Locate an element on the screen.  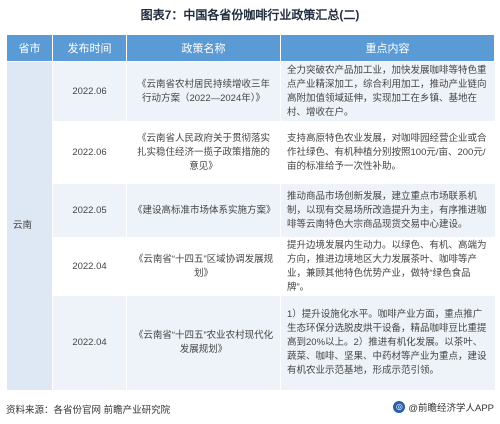
policy-name-cell: 《云南省“十四五”区域协调发展规划》 is located at coordinates (203, 266).